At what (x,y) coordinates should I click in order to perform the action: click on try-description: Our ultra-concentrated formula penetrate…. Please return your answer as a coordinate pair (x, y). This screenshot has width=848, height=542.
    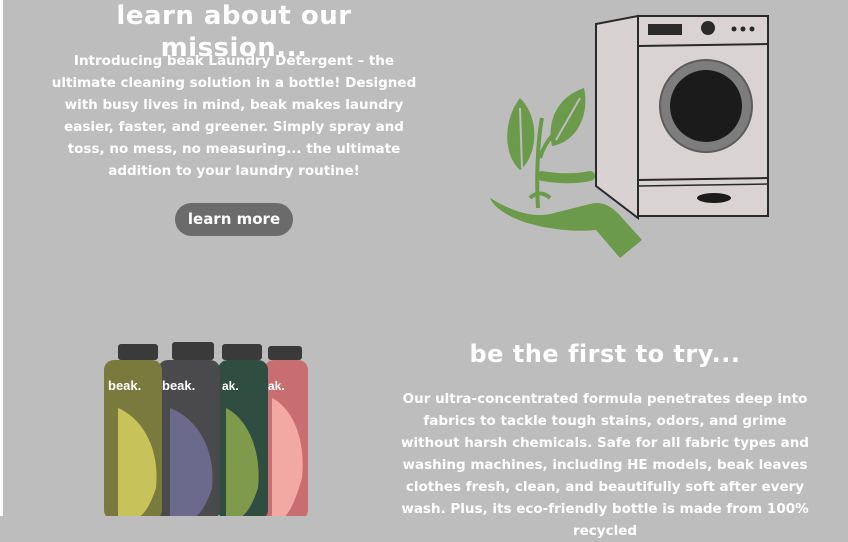
    Looking at the image, I should click on (605, 465).